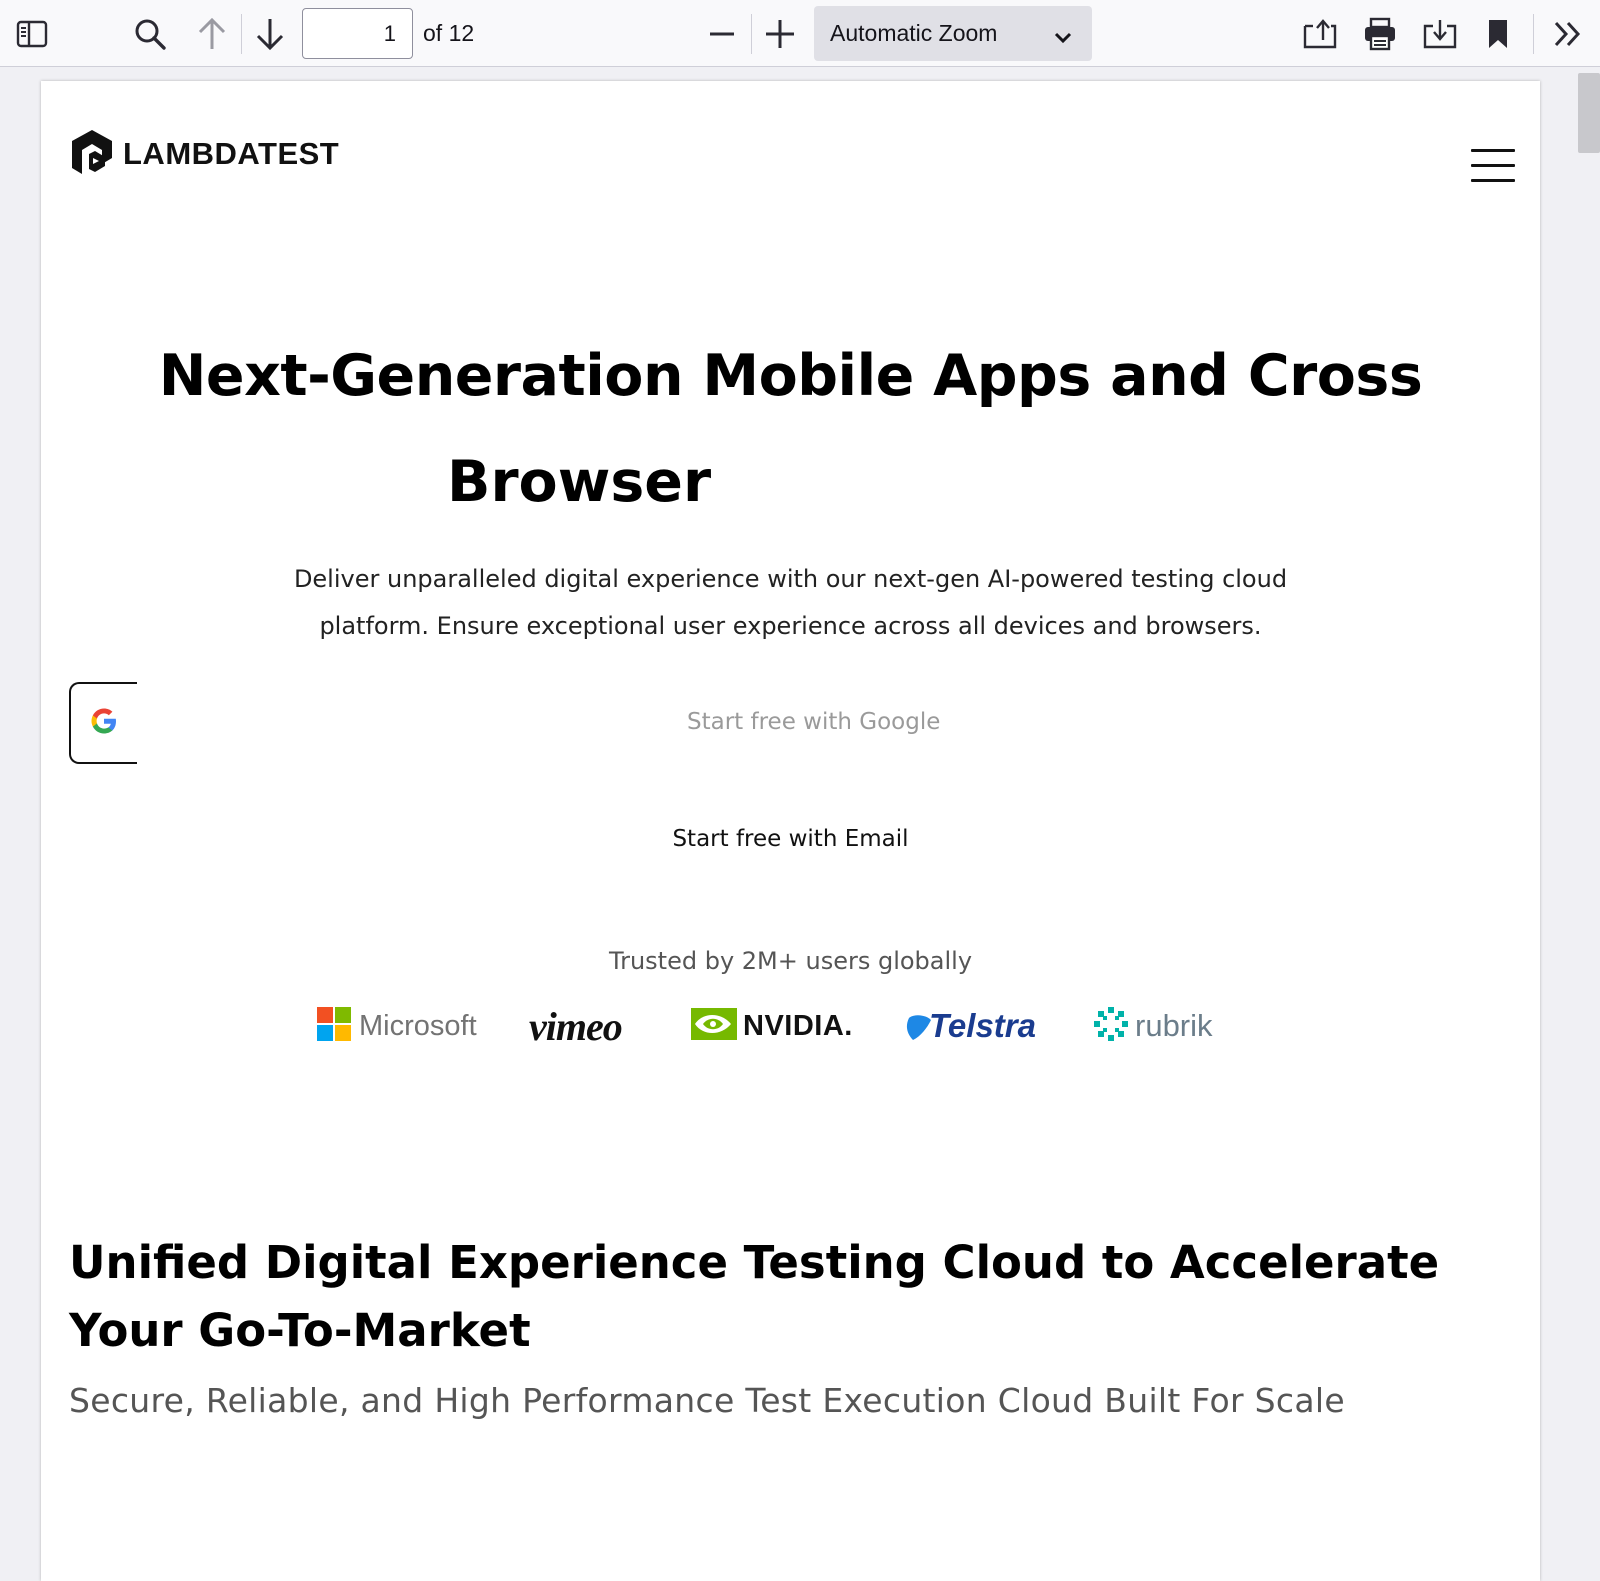 The height and width of the screenshot is (1581, 1600). I want to click on print-button, so click(1380, 34).